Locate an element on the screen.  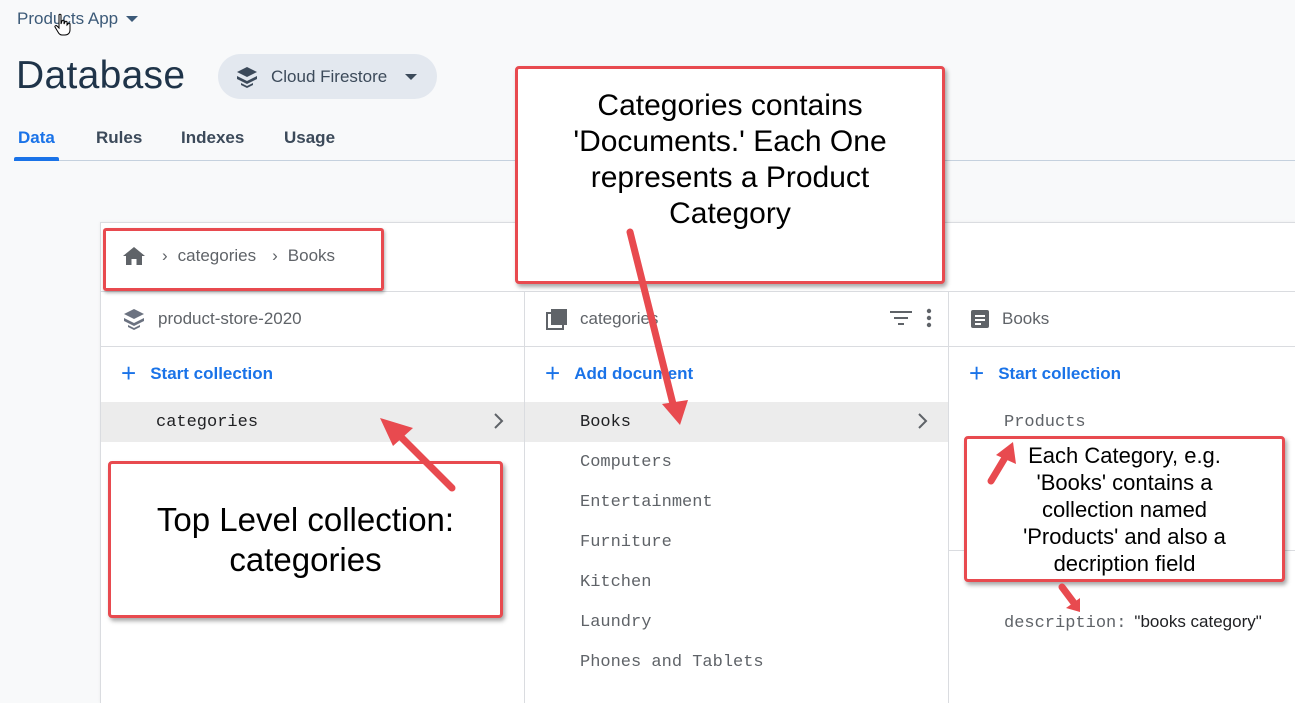
arrow-to-books is located at coordinates (652, 320).